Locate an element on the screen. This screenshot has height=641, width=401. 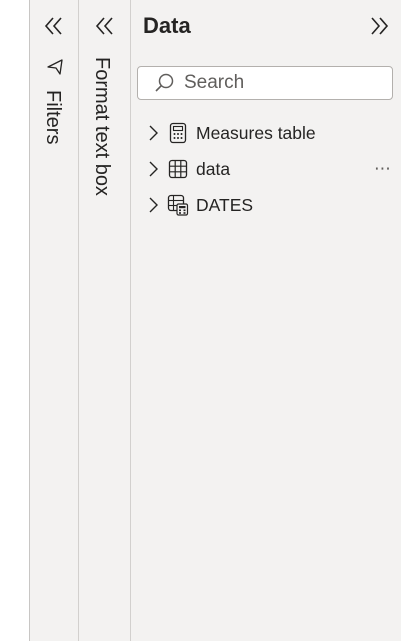
expand-data-button is located at coordinates (379, 26).